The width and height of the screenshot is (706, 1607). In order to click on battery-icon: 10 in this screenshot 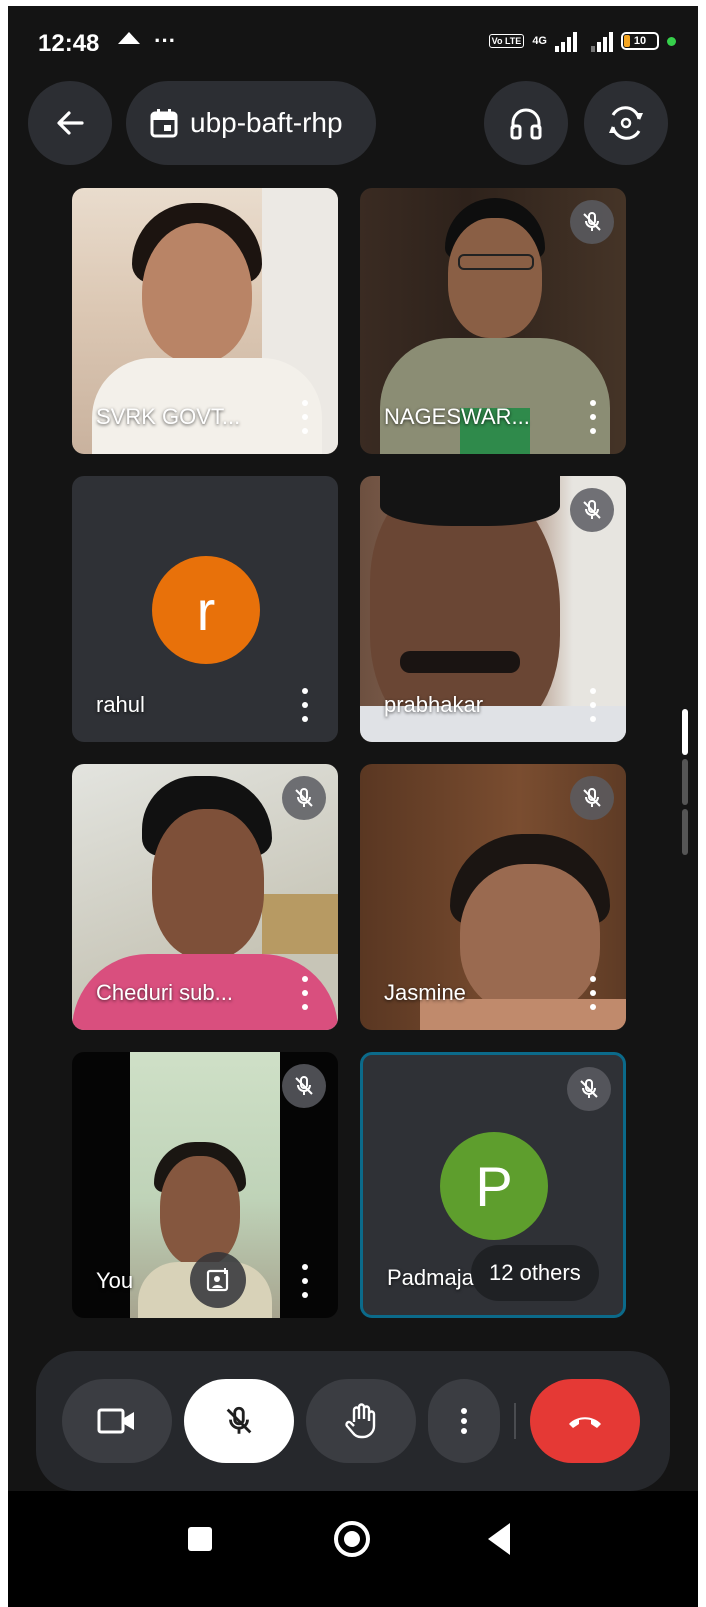, I will do `click(640, 41)`.